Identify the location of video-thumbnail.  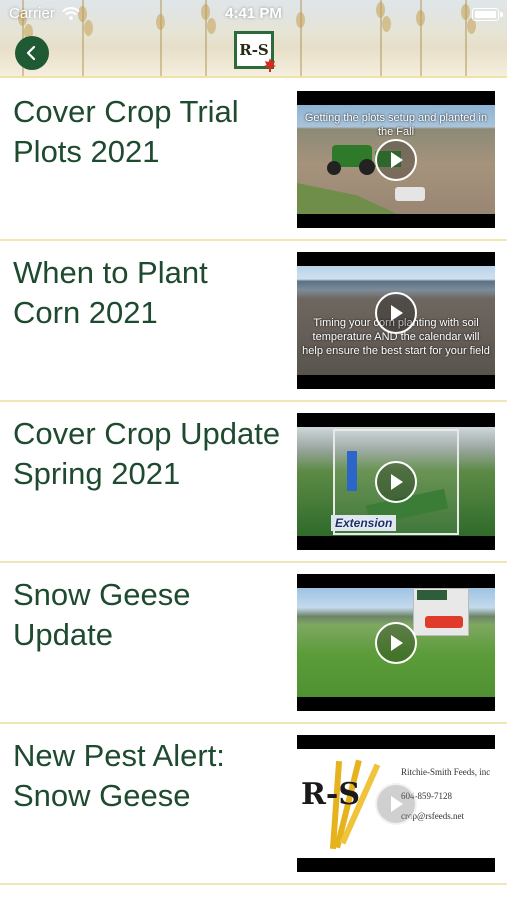
(396, 642).